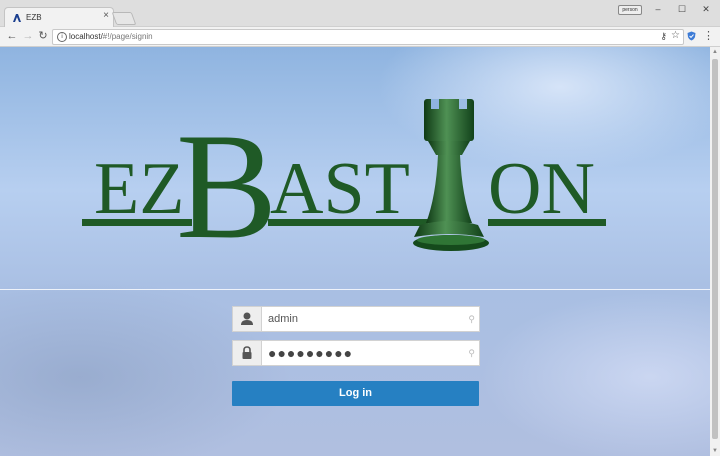 The width and height of the screenshot is (720, 456). I want to click on profile-button: person, so click(630, 10).